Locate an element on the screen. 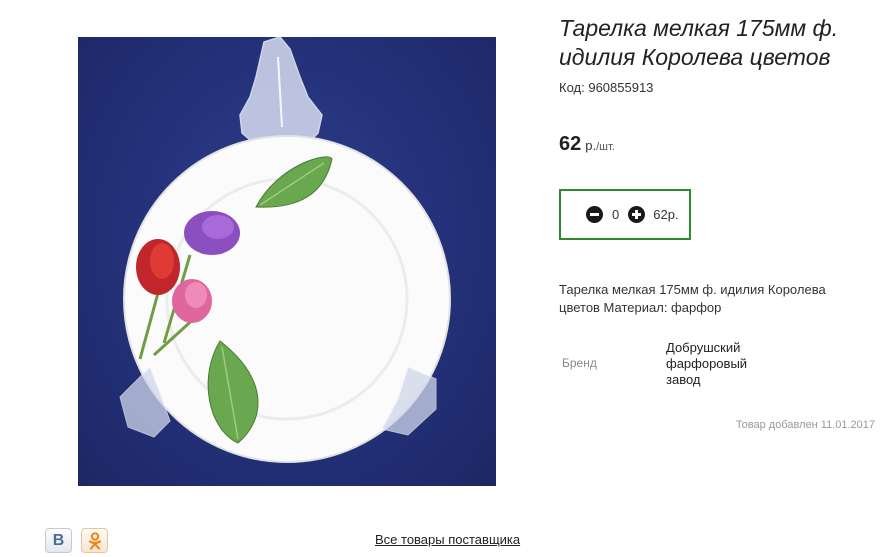 This screenshot has height=557, width=886. price-currency: р. is located at coordinates (591, 145).